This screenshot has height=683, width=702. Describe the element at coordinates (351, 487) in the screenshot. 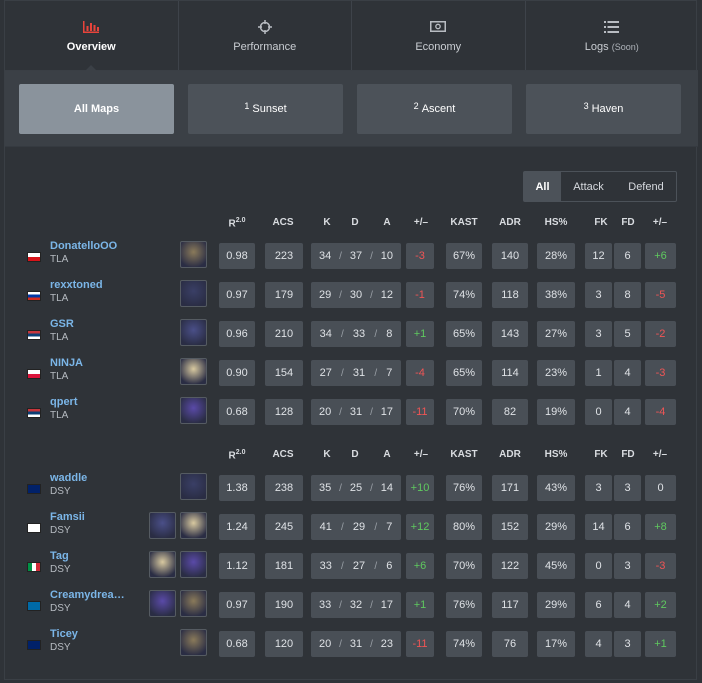

I see `player-row: waddle DSY 1.38 238 35/25/14 +10 76% 171 43% 3 3 0` at that location.